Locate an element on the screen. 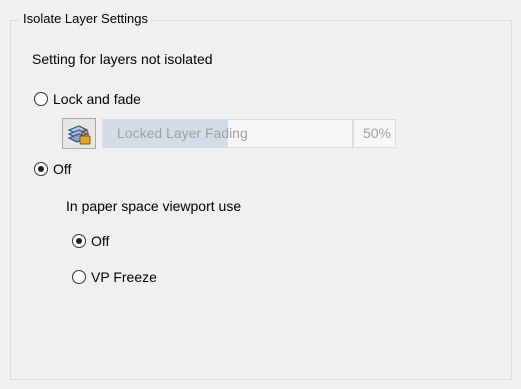  off-radio: Off is located at coordinates (52, 169).